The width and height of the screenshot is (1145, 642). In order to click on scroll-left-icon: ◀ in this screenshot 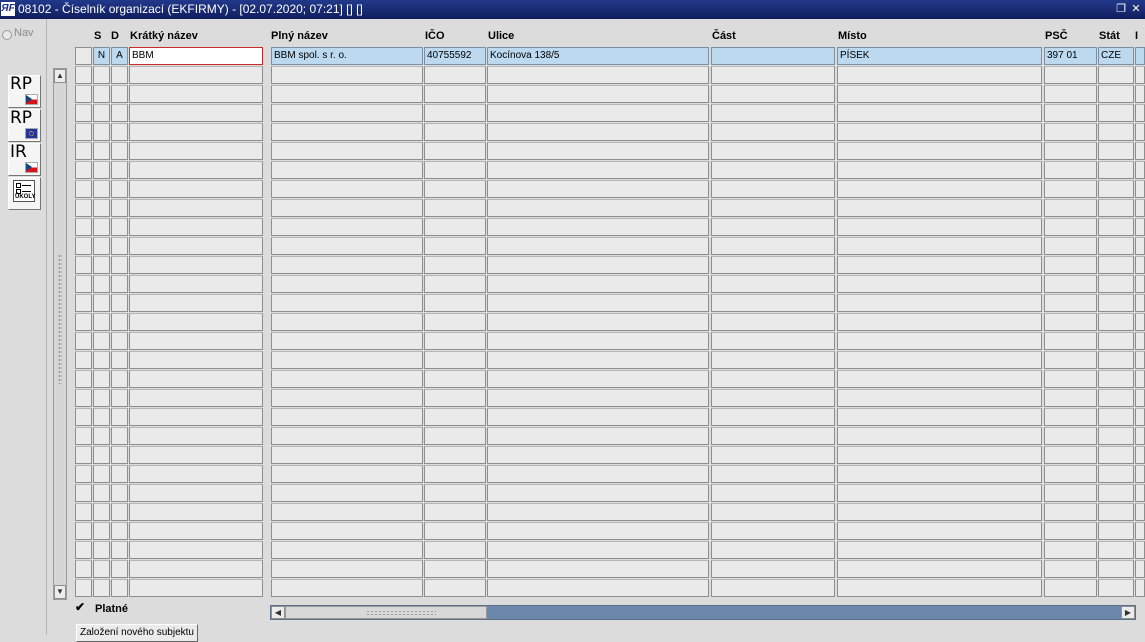, I will do `click(278, 612)`.